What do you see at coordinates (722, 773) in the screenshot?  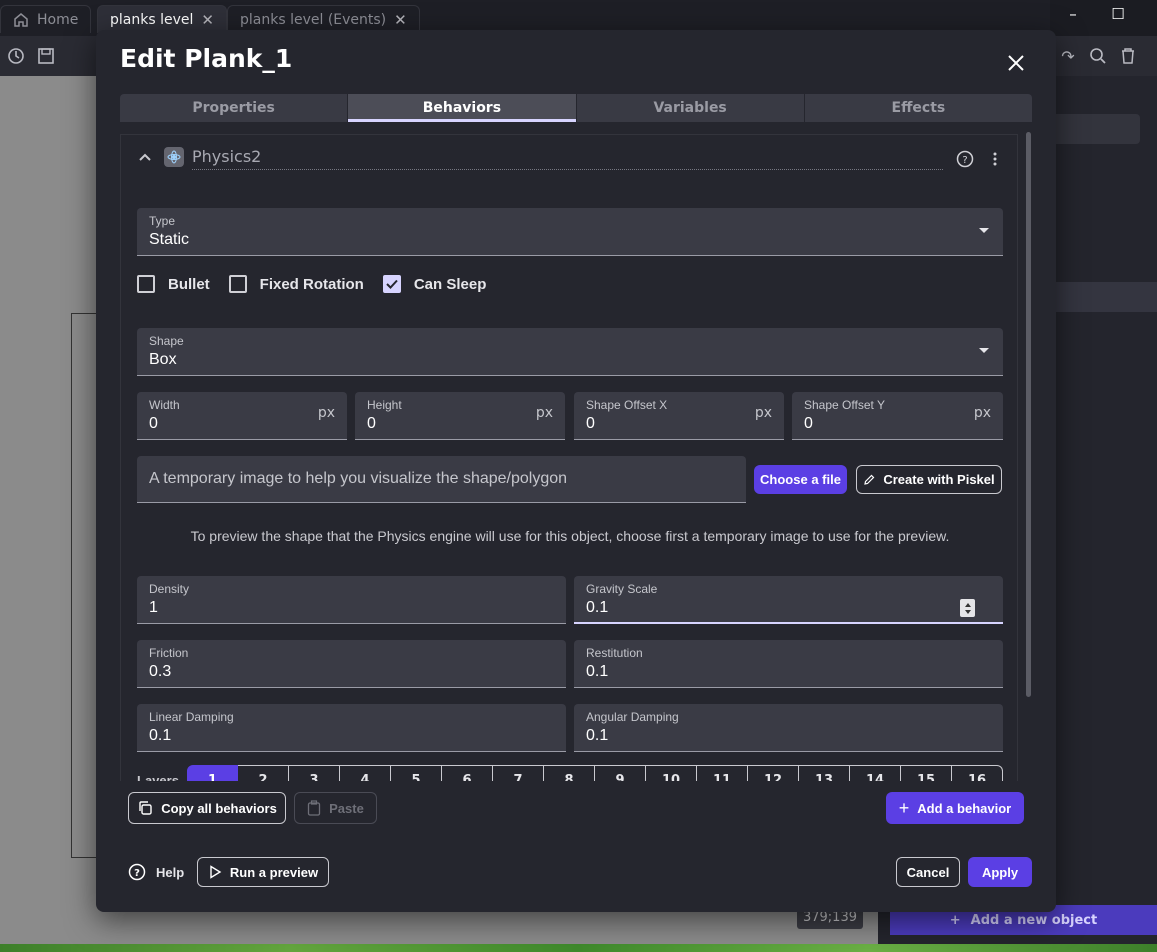 I see `layer-toggle: 11` at bounding box center [722, 773].